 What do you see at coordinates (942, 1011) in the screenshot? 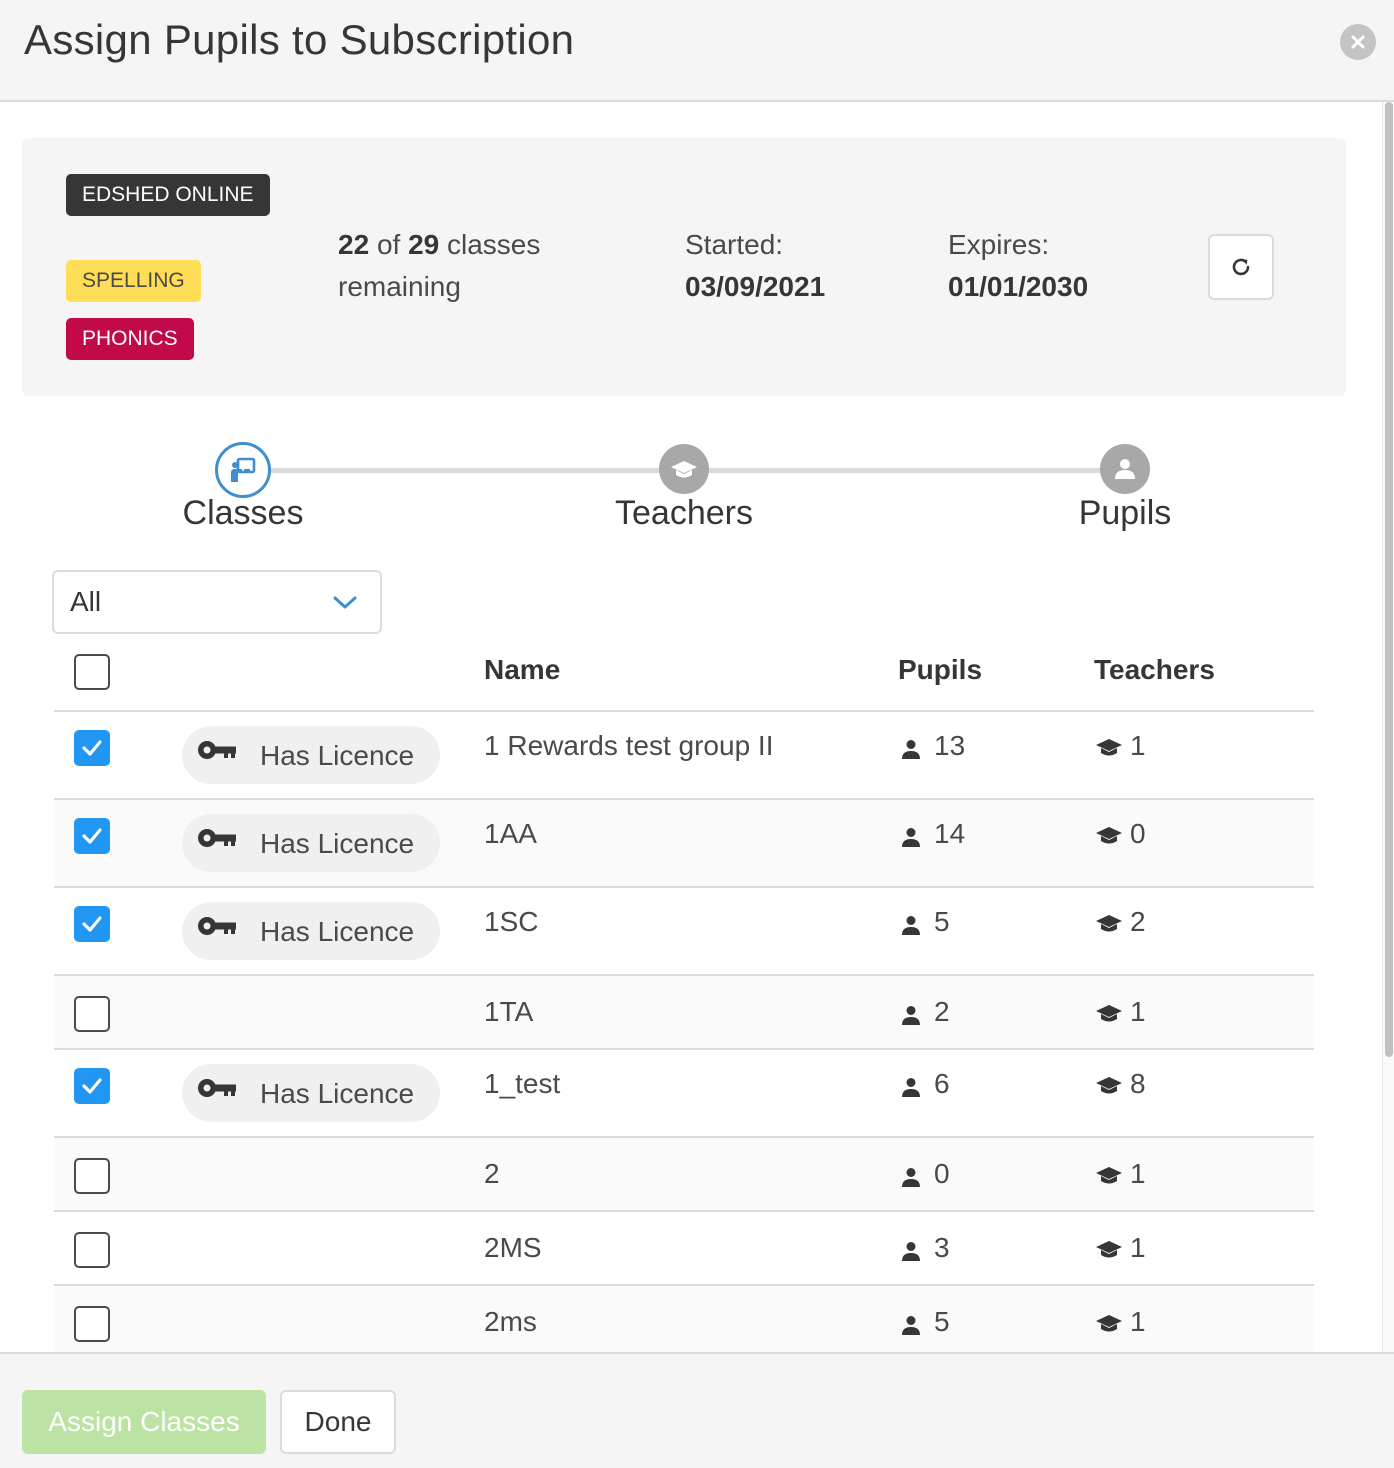
I see `pupil-count: 2` at bounding box center [942, 1011].